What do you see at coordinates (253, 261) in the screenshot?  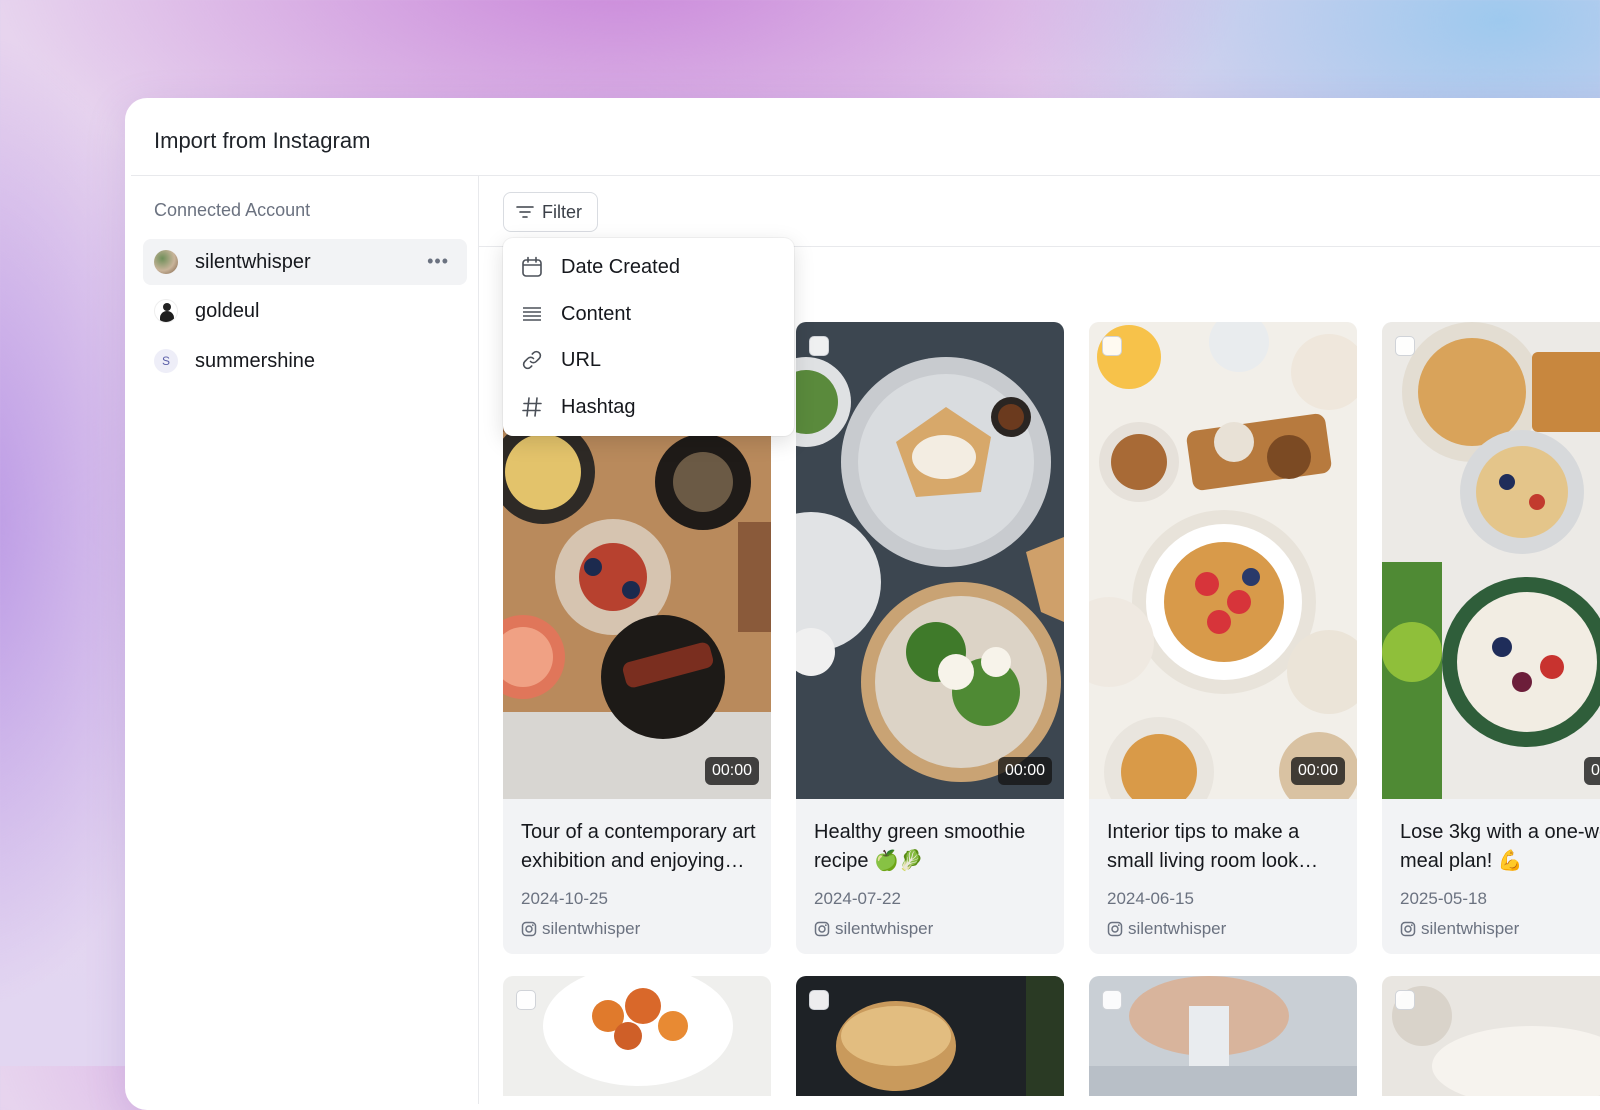 I see `account-name: silentwhisper` at bounding box center [253, 261].